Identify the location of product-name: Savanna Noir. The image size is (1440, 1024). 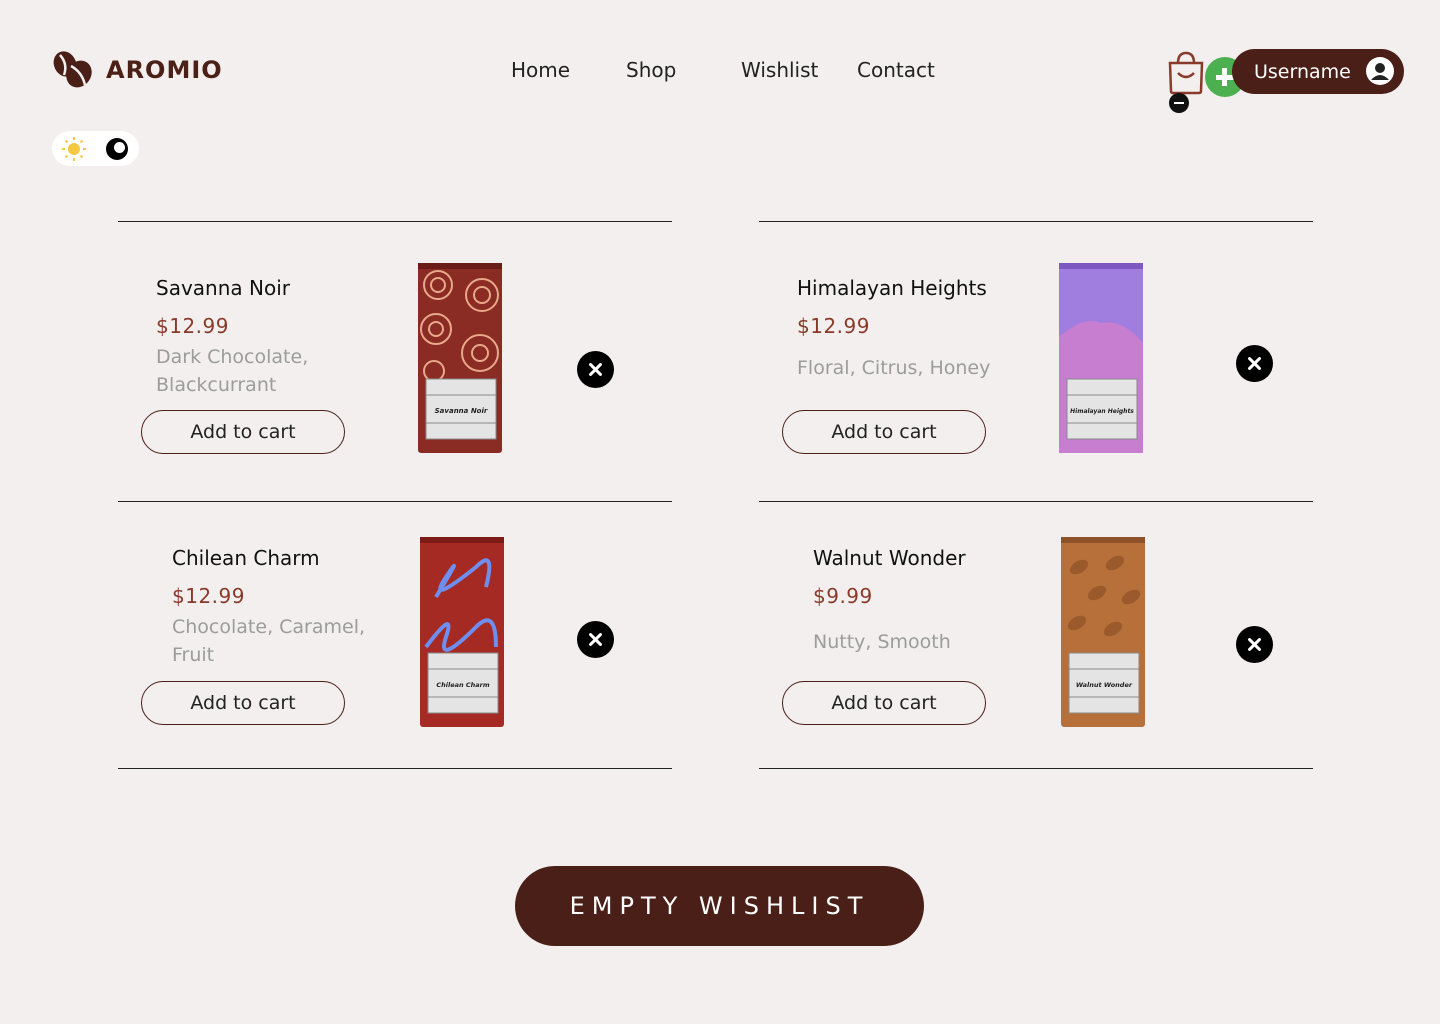
(223, 288).